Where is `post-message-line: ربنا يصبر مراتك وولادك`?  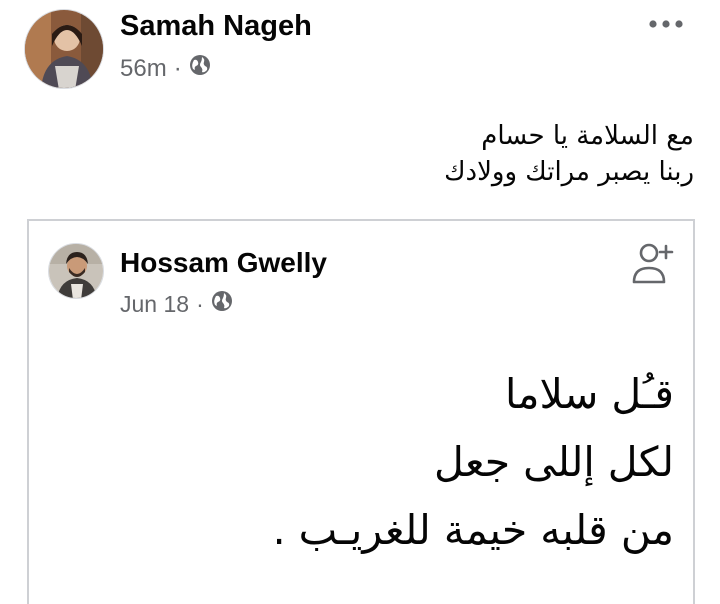
post-message-line: ربنا يصبر مراتك وولادك is located at coordinates (569, 172).